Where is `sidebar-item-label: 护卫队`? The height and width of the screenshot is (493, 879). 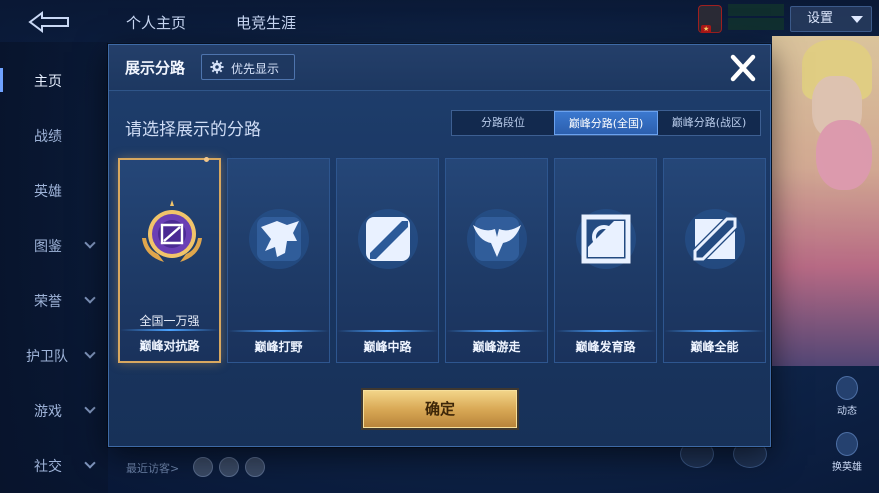 sidebar-item-label: 护卫队 is located at coordinates (47, 357).